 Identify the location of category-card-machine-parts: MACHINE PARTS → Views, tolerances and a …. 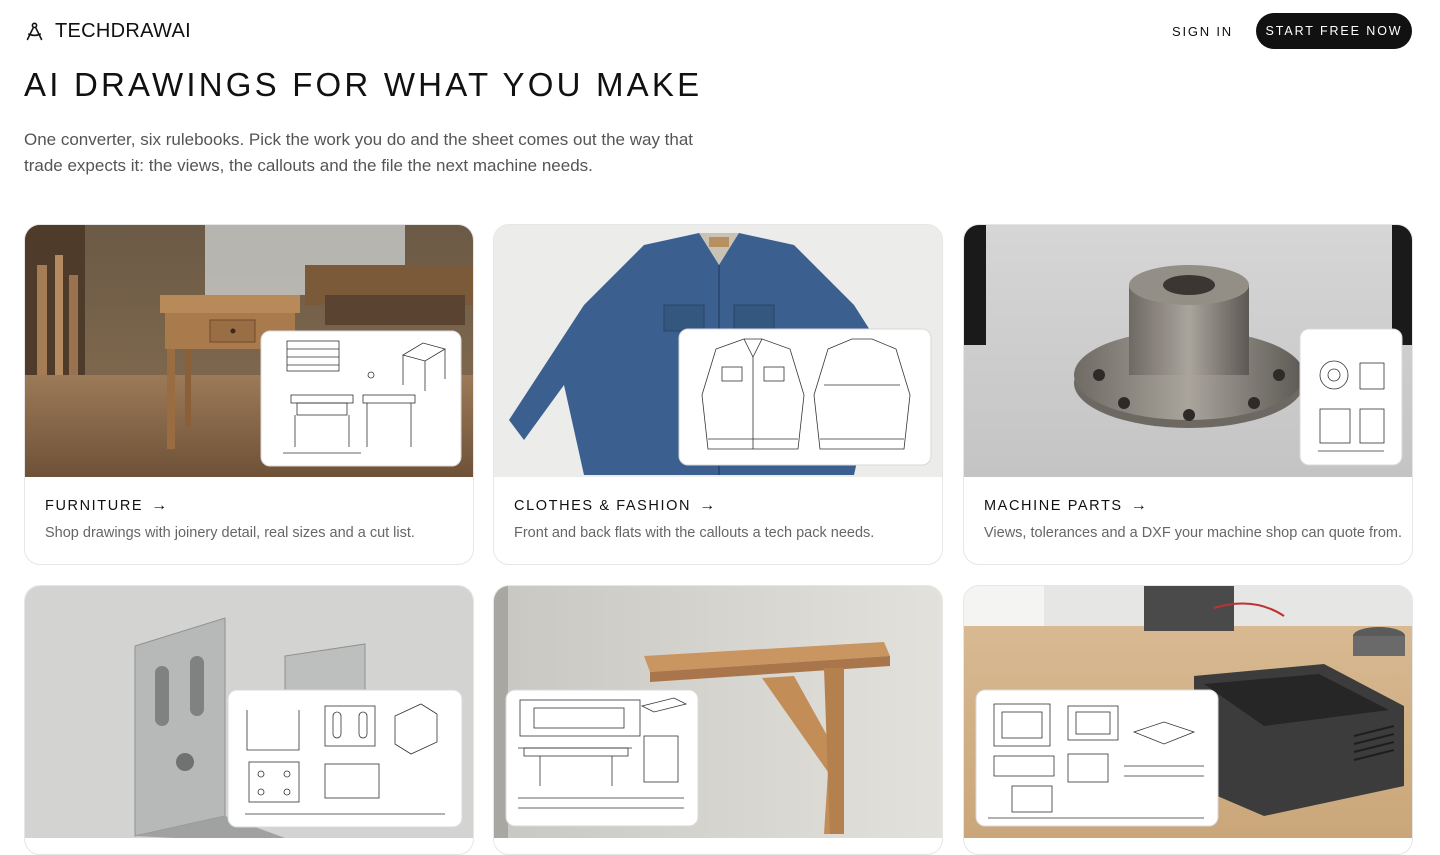
(1188, 394).